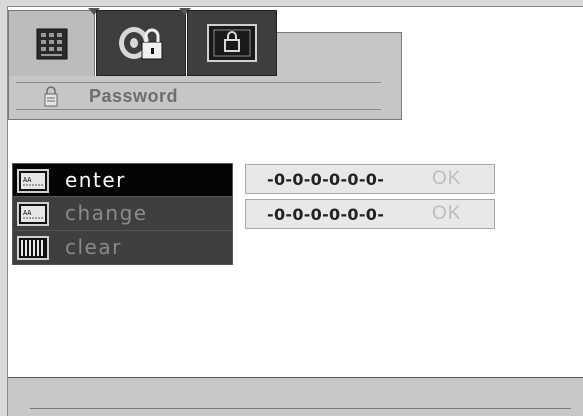 This screenshot has height=416, width=583. What do you see at coordinates (106, 213) in the screenshot?
I see `menu-label: change` at bounding box center [106, 213].